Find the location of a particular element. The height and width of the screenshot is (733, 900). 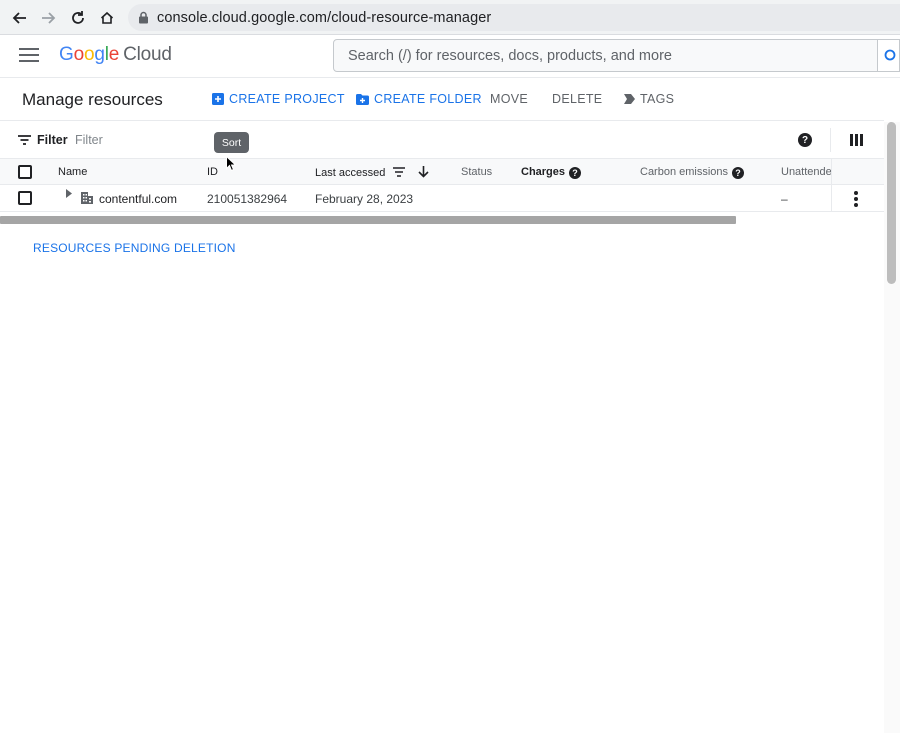

create-project-button: CREATE PROJECT is located at coordinates (278, 99).